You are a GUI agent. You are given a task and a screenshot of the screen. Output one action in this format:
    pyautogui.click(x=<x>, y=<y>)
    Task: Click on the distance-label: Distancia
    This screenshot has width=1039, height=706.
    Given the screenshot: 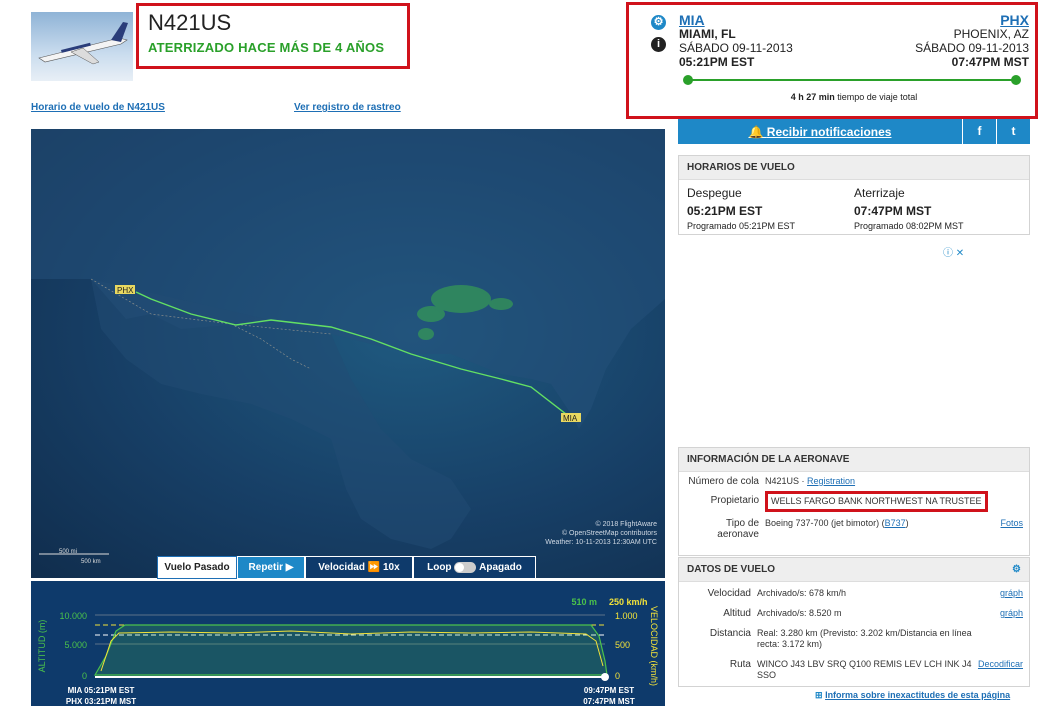 What is the action you would take?
    pyautogui.click(x=730, y=633)
    